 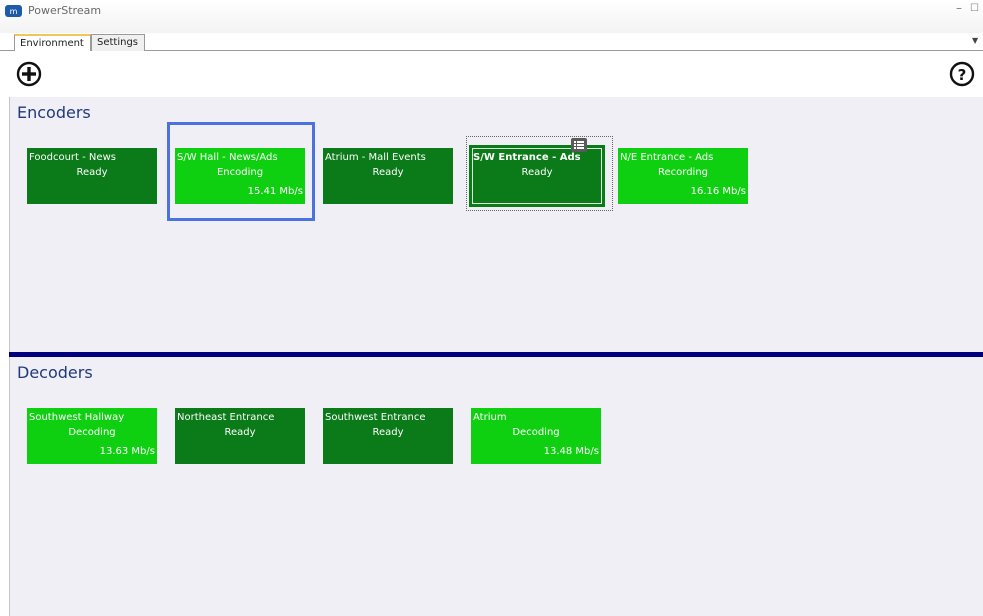 I want to click on tile-bitrate: 16.16 Mb/s, so click(x=718, y=191).